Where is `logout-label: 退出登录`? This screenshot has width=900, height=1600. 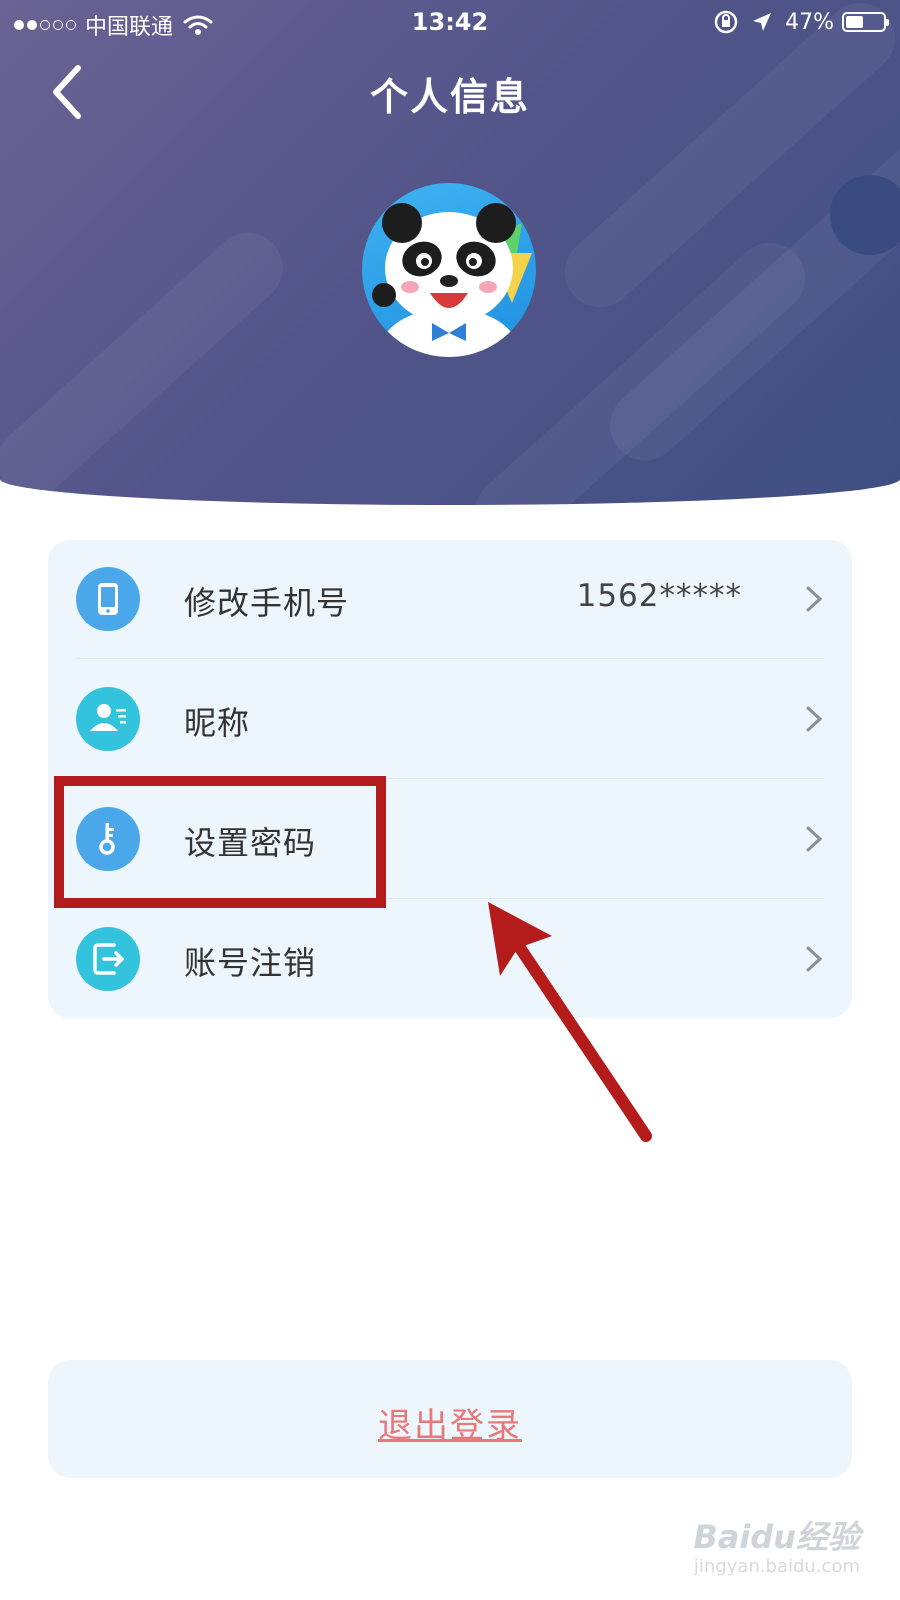
logout-label: 退出登录 is located at coordinates (450, 1426).